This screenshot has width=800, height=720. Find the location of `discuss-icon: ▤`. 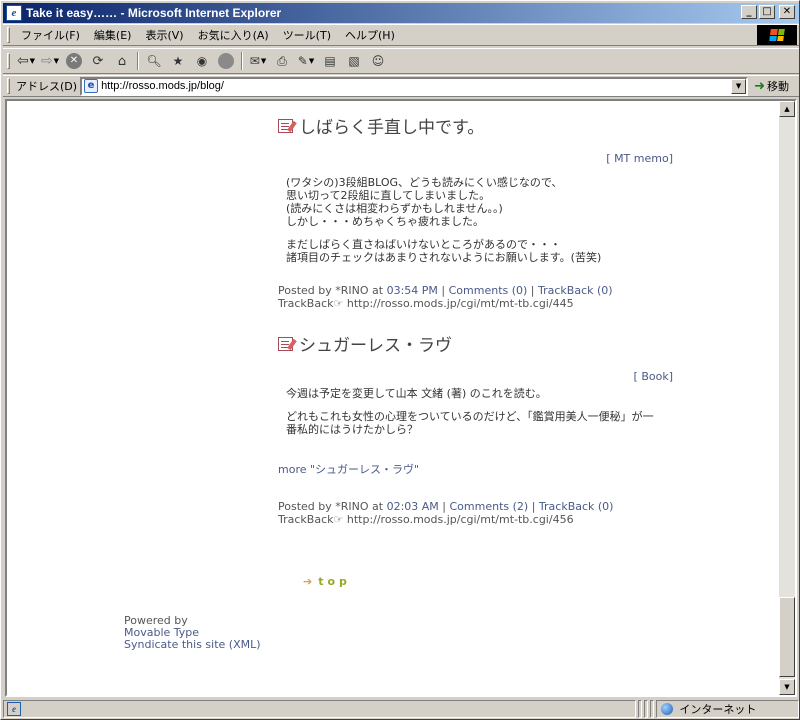

discuss-icon: ▤ is located at coordinates (330, 61).